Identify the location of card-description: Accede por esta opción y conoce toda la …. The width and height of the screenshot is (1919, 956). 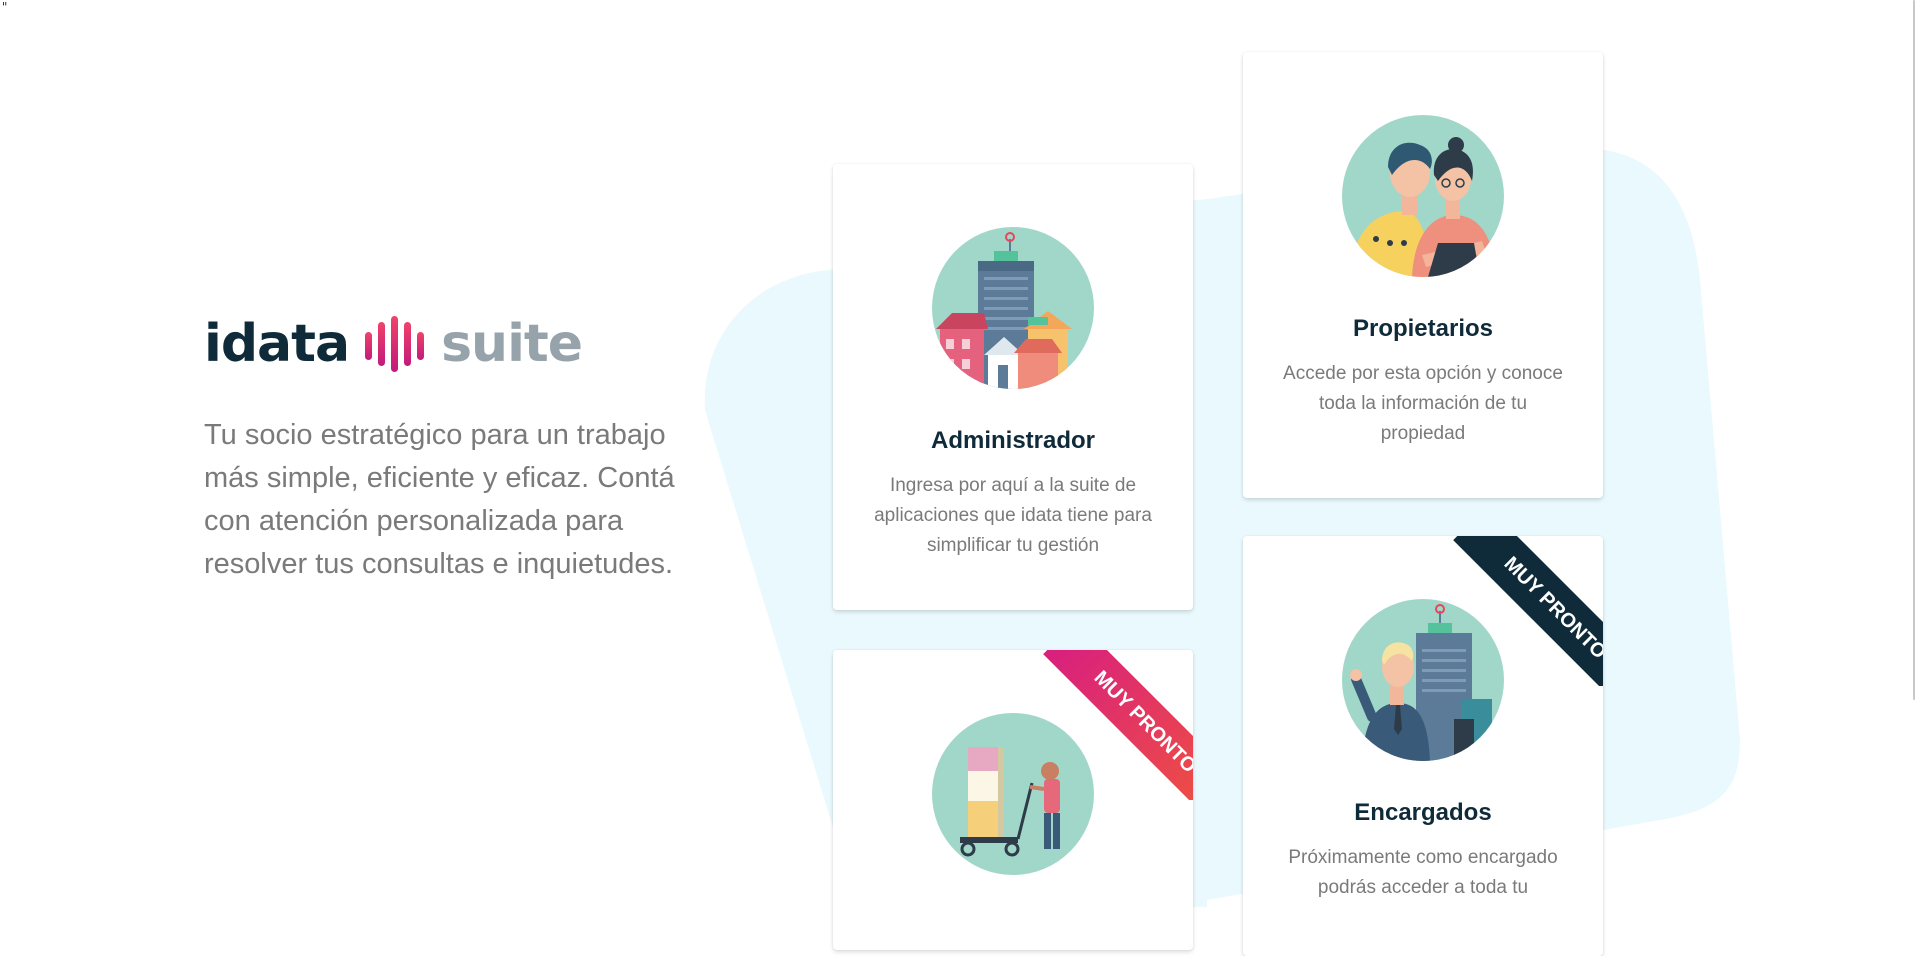
(1423, 403).